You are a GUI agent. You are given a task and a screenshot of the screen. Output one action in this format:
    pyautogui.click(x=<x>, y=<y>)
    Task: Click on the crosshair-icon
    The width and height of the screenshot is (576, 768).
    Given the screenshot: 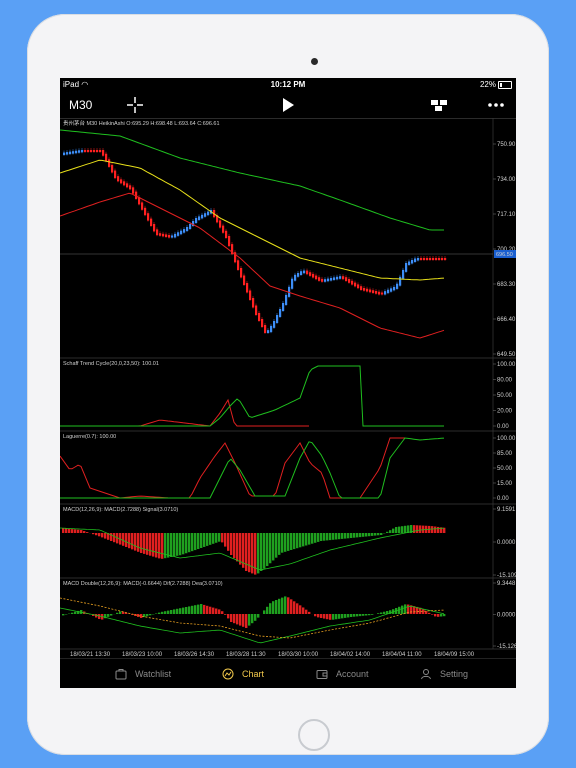 What is the action you would take?
    pyautogui.click(x=135, y=105)
    